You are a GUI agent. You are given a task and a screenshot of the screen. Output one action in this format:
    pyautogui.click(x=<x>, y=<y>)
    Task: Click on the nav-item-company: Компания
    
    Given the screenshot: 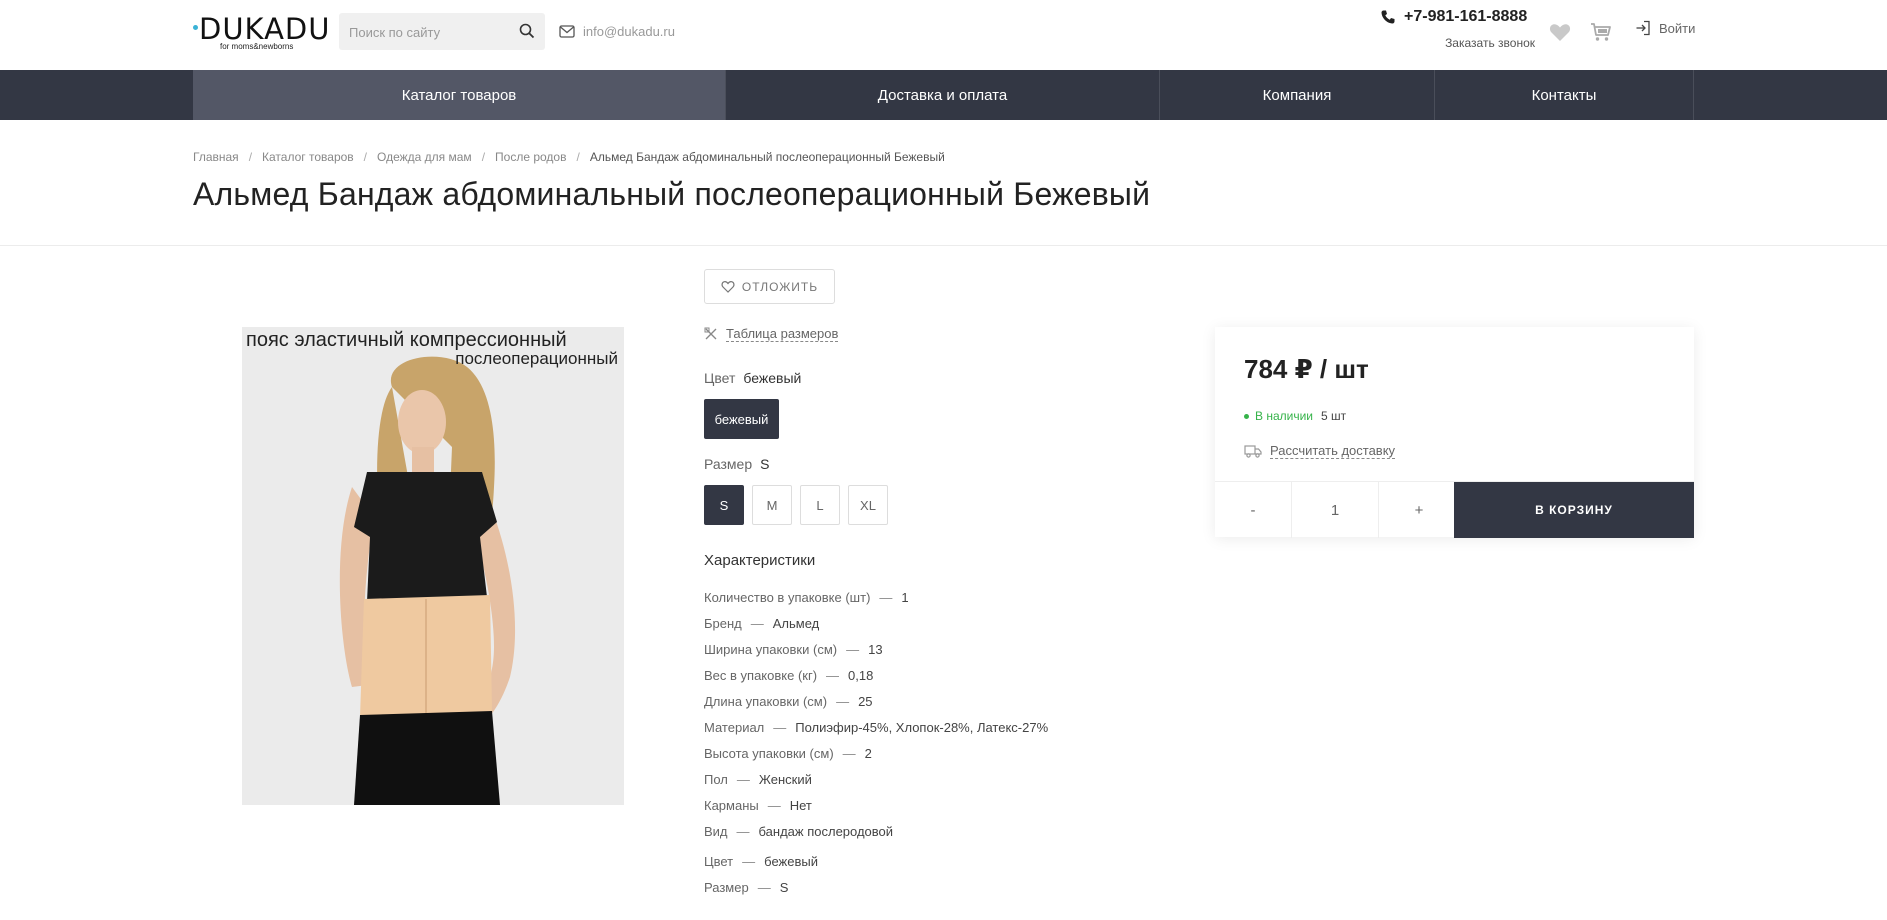 What is the action you would take?
    pyautogui.click(x=1297, y=95)
    